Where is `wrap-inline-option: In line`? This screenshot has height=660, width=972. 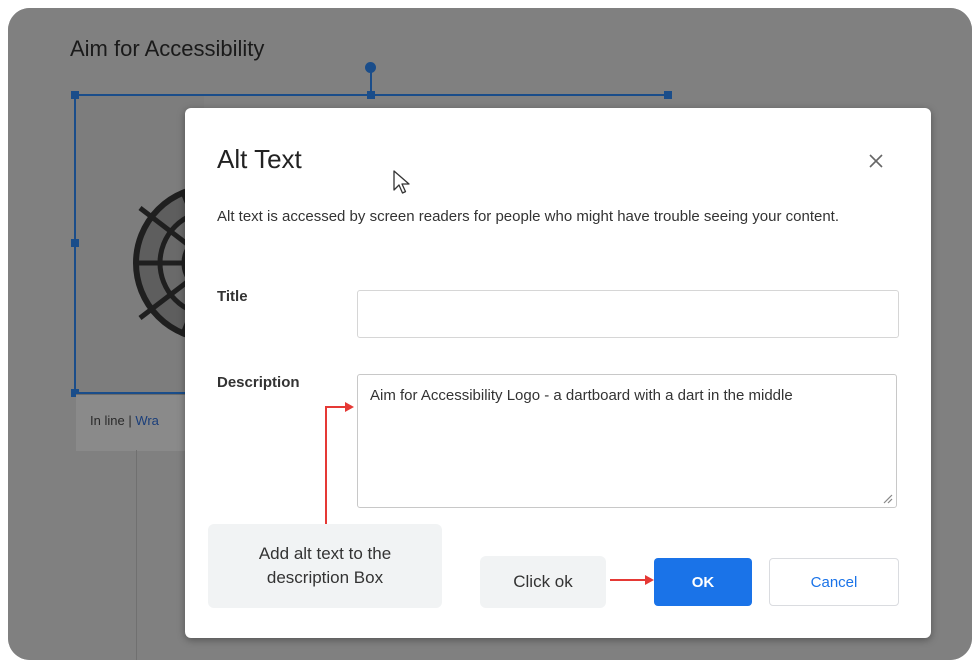 wrap-inline-option: In line is located at coordinates (107, 420).